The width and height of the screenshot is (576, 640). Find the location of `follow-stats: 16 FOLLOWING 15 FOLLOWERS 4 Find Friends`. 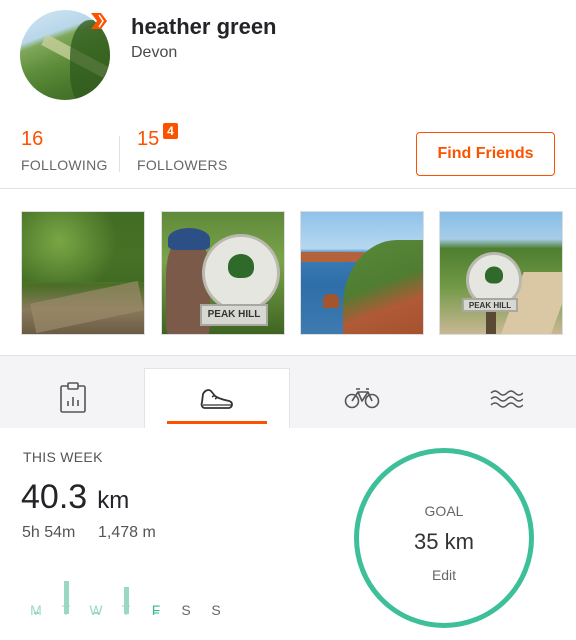

follow-stats: 16 FOLLOWING 15 FOLLOWERS 4 Find Friends is located at coordinates (288, 150).